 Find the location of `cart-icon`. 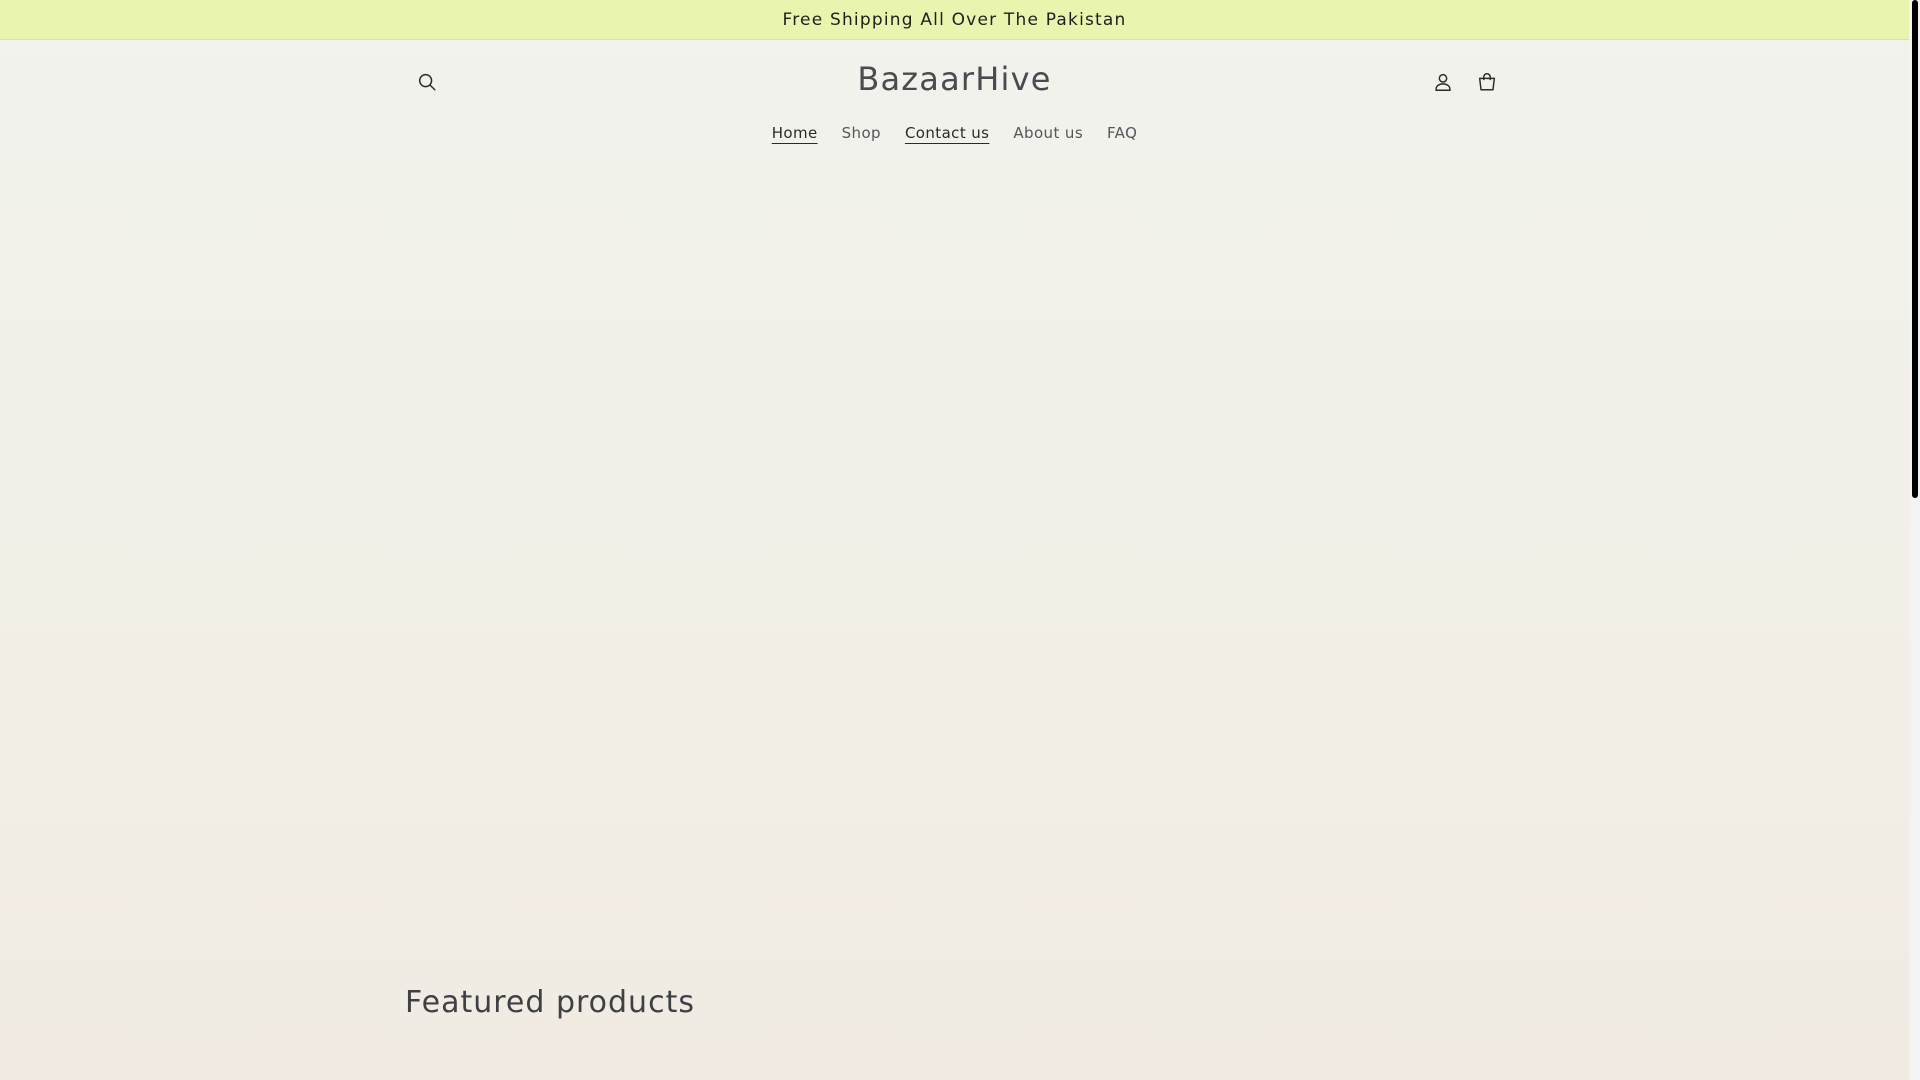

cart-icon is located at coordinates (1487, 82).